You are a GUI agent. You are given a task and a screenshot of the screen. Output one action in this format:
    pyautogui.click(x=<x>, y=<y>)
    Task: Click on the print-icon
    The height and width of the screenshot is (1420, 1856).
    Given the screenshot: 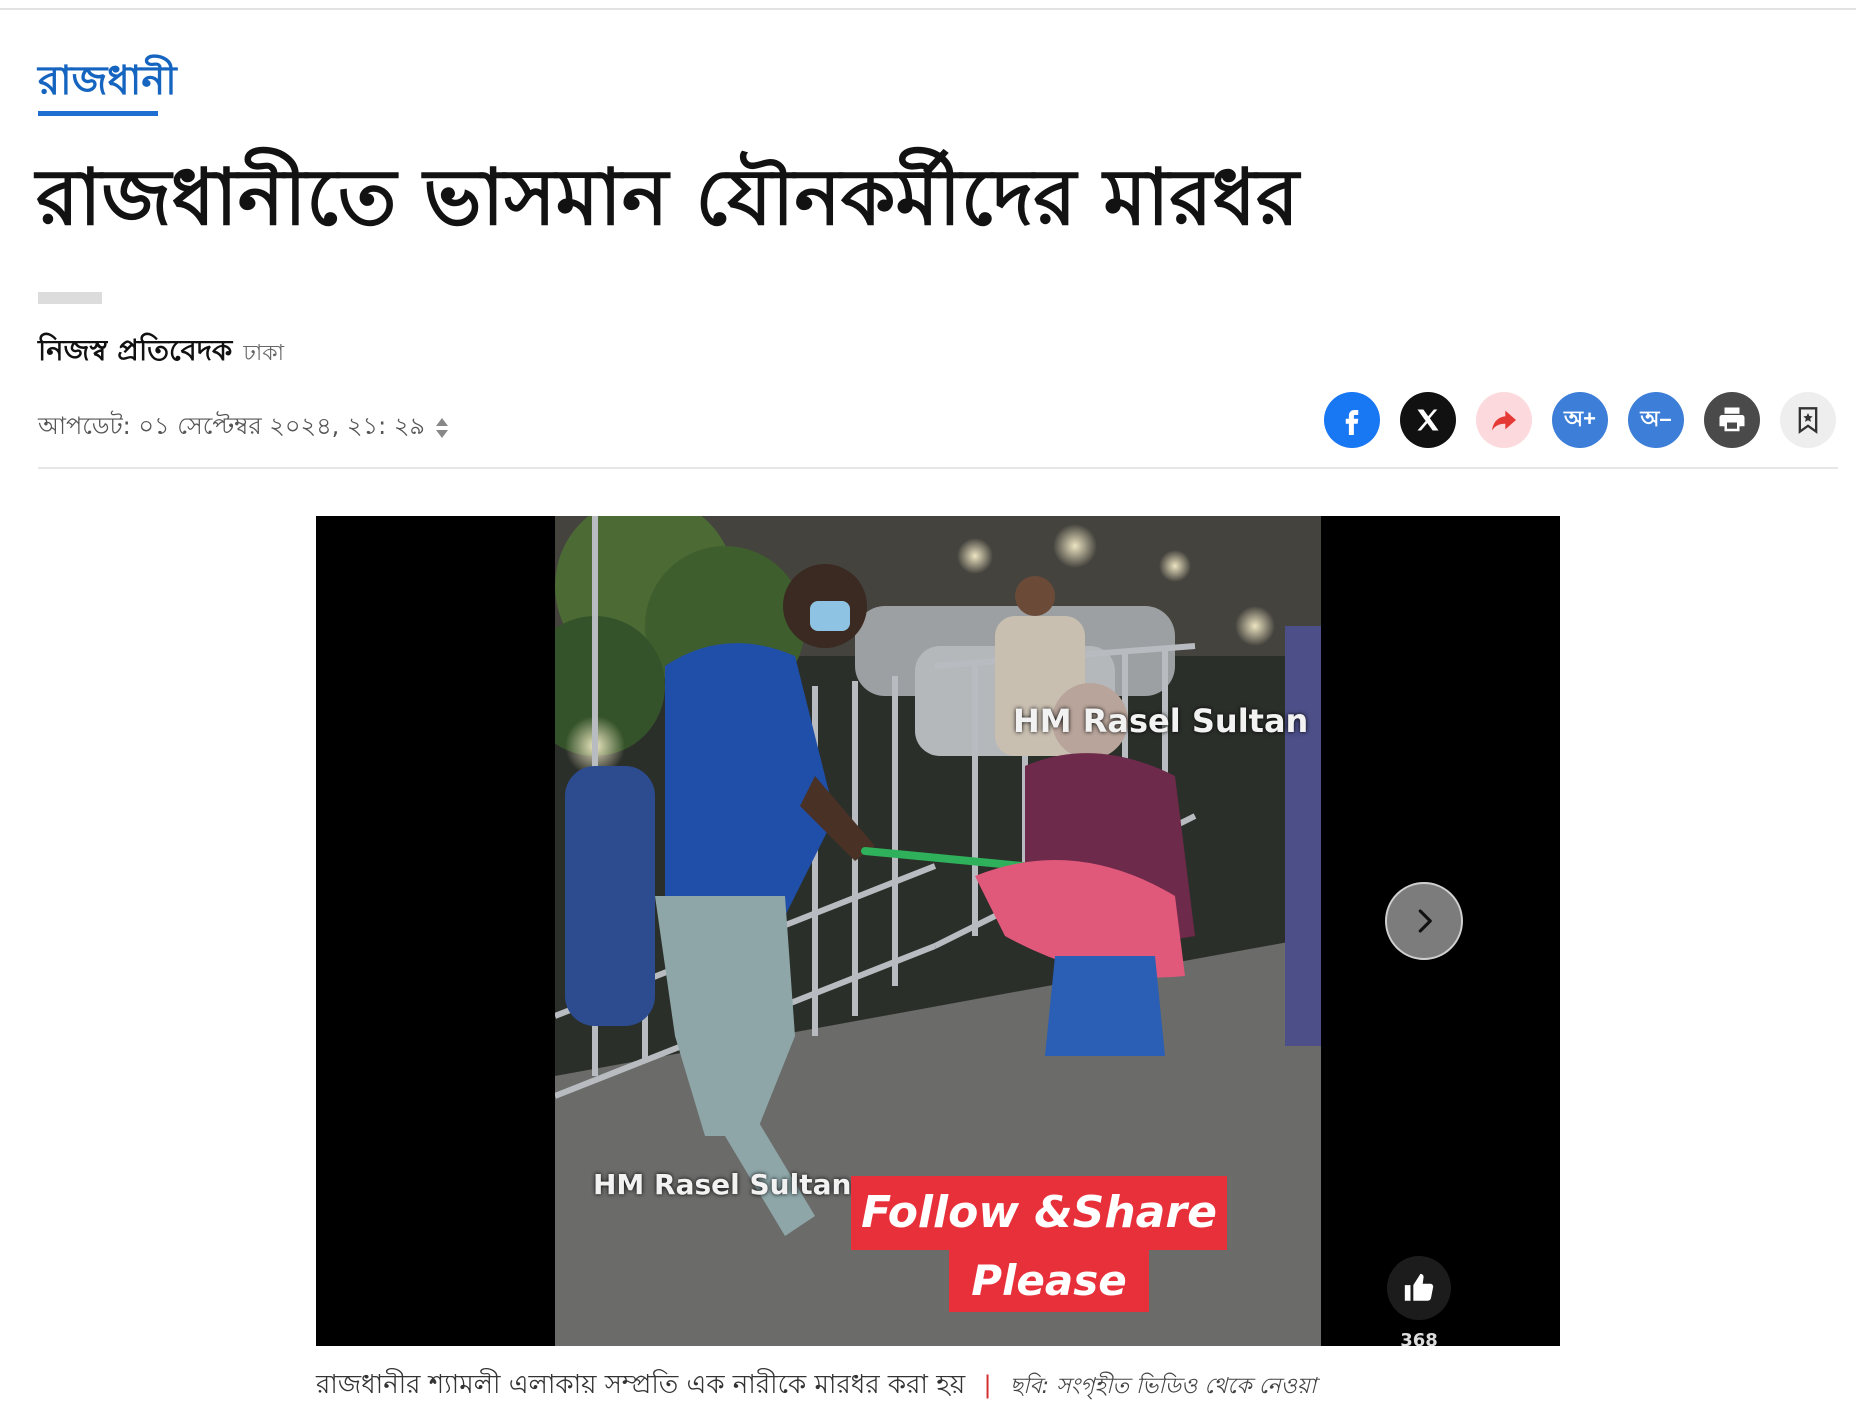 What is the action you would take?
    pyautogui.click(x=1732, y=419)
    